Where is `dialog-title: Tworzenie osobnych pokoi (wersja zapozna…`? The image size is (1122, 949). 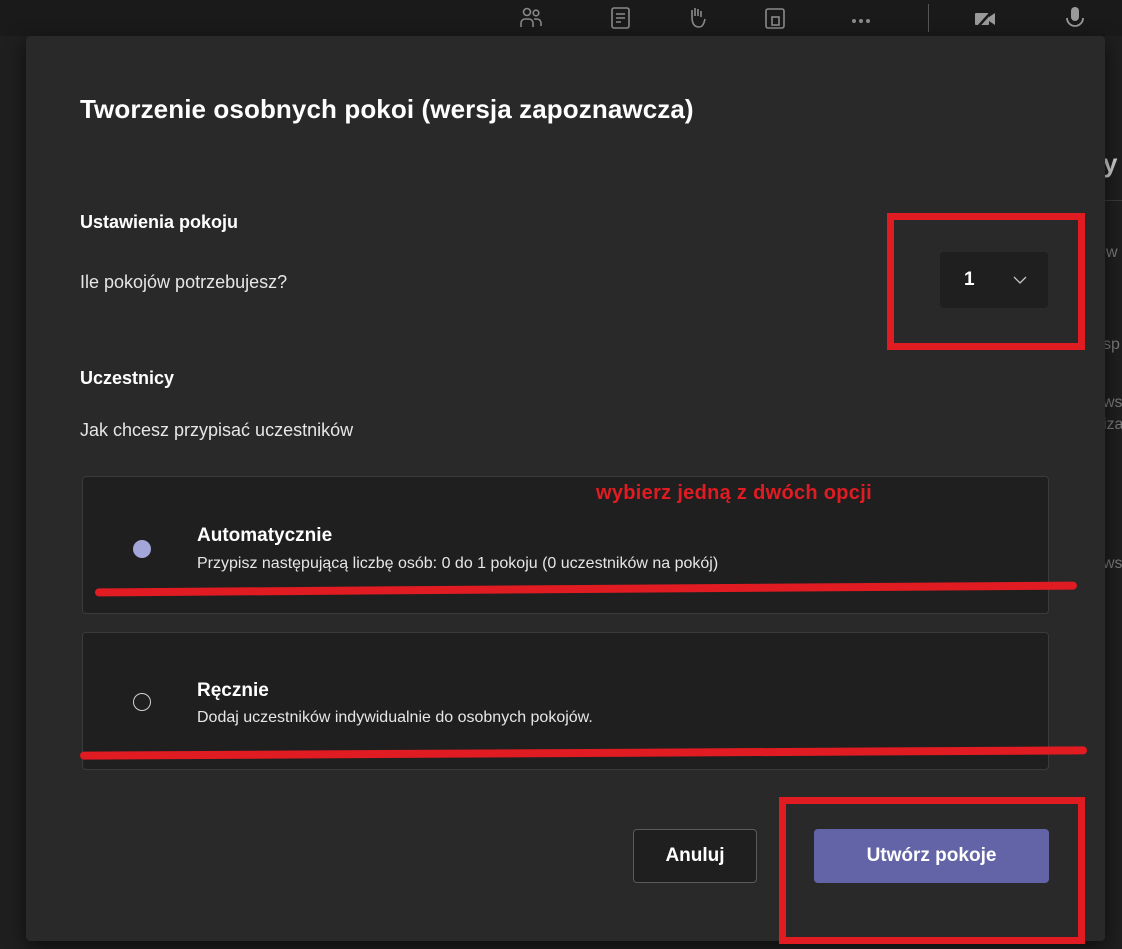 dialog-title: Tworzenie osobnych pokoi (wersja zapozna… is located at coordinates (387, 109).